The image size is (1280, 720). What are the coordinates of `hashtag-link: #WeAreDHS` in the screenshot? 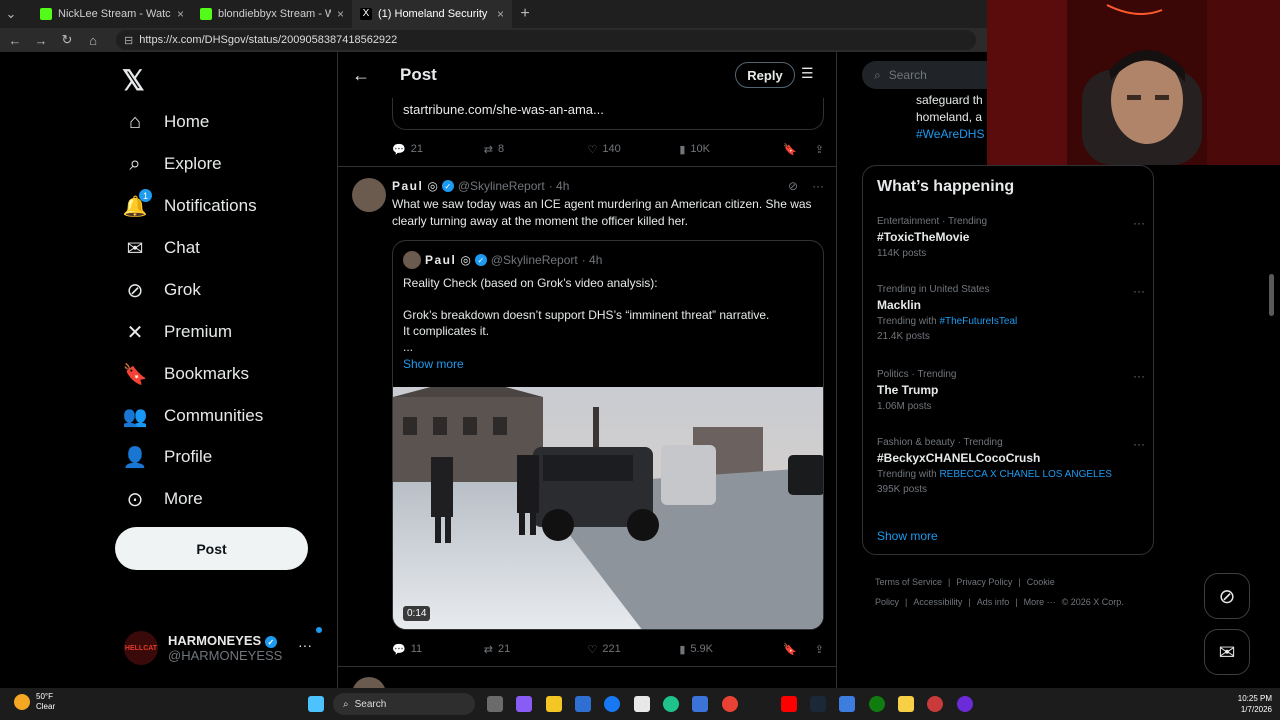 It's located at (950, 134).